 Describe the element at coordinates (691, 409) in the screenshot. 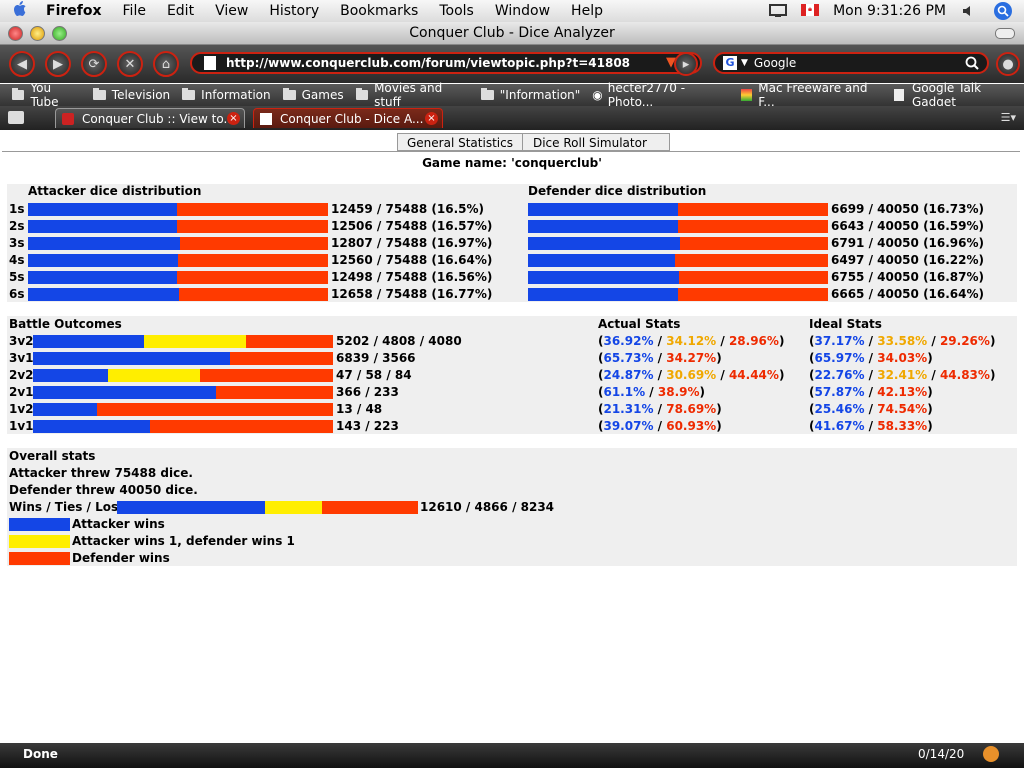

I see `percent-value: 78.69%` at that location.